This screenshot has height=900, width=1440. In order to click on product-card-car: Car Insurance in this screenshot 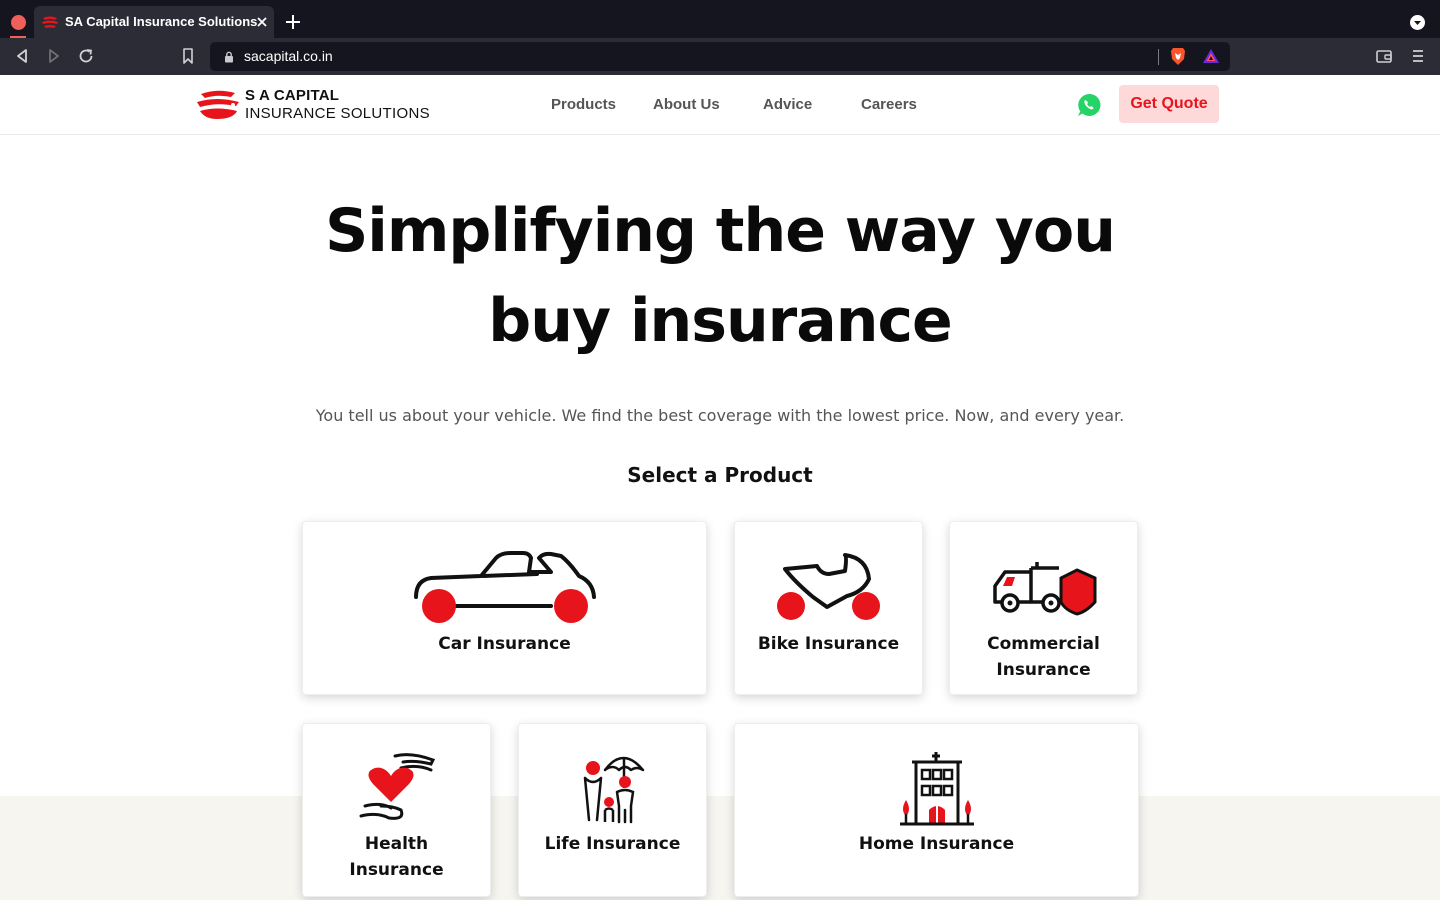, I will do `click(504, 608)`.